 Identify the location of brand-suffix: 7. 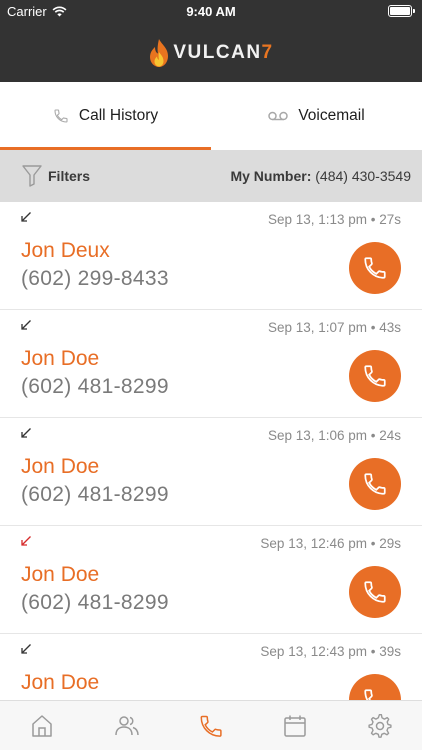
(267, 52).